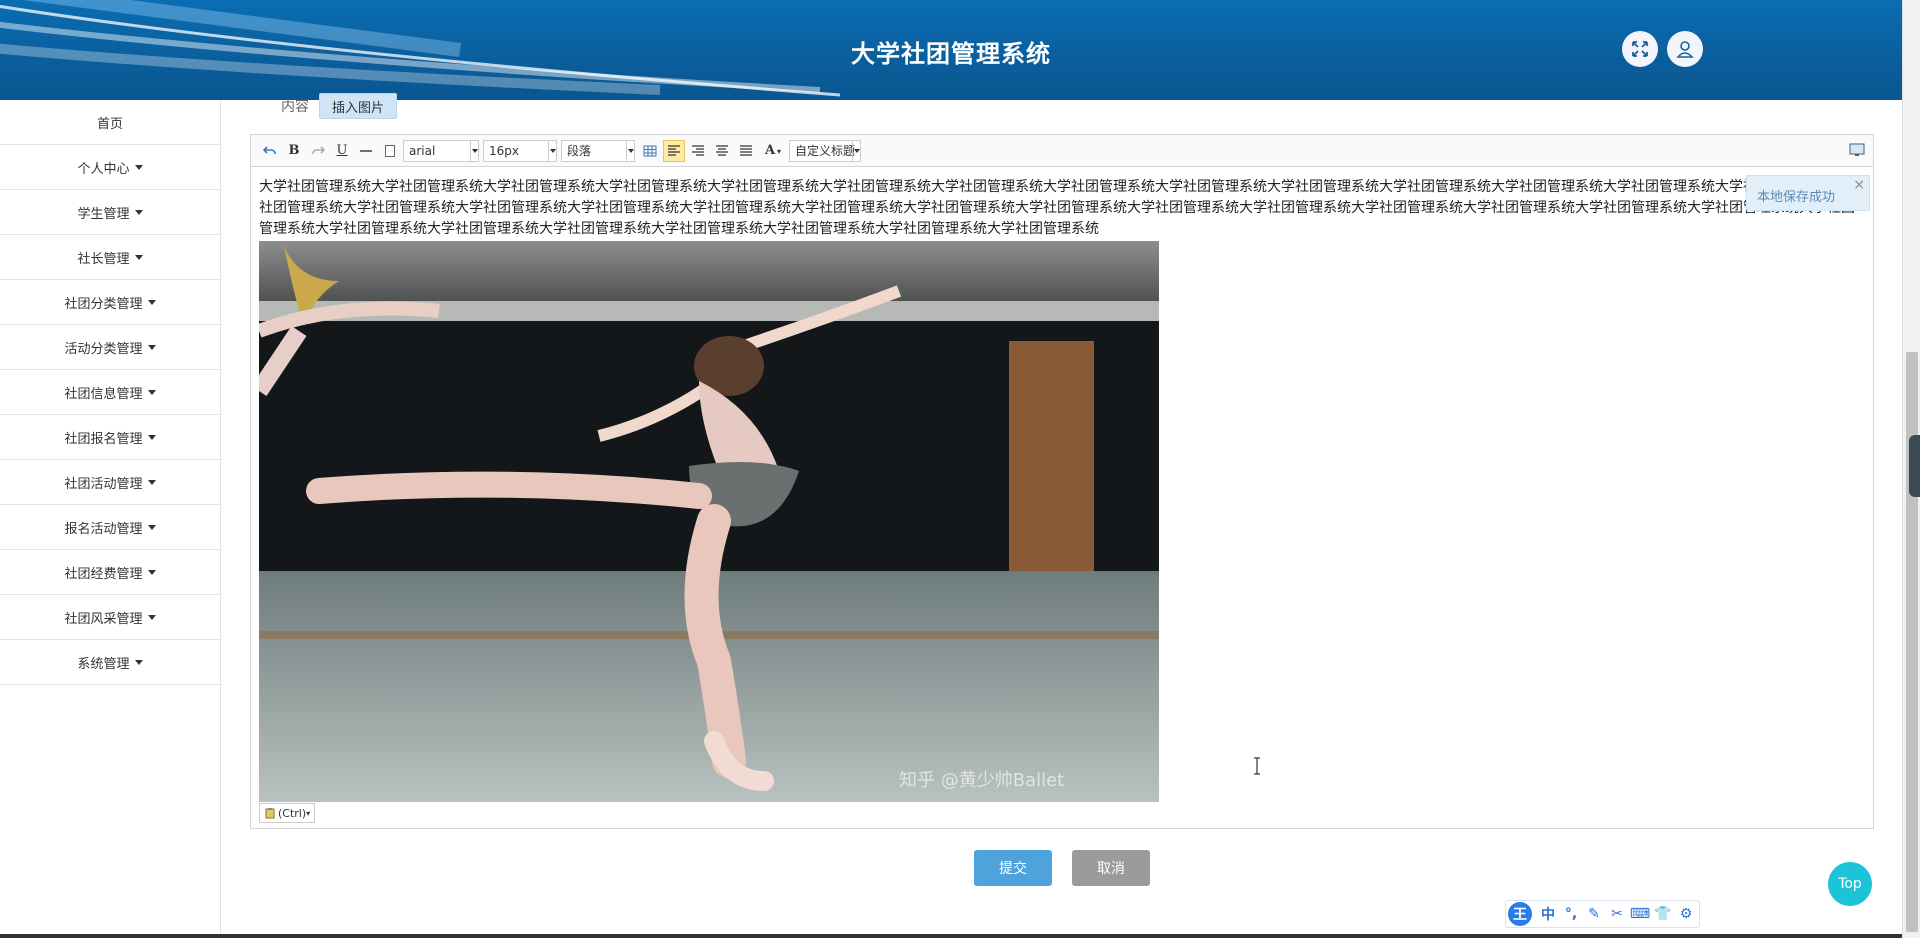  What do you see at coordinates (103, 259) in the screenshot?
I see `sidebar-item-label: 社长管理` at bounding box center [103, 259].